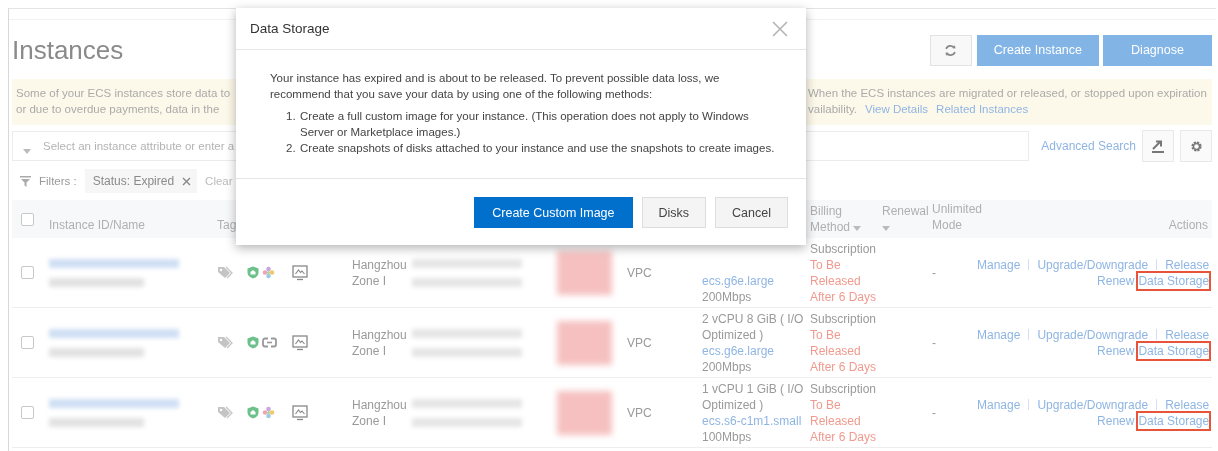 The image size is (1218, 451). I want to click on notice-text: When the ECS instances are migrated or released, or stopped upon expiration, so click(1007, 93).